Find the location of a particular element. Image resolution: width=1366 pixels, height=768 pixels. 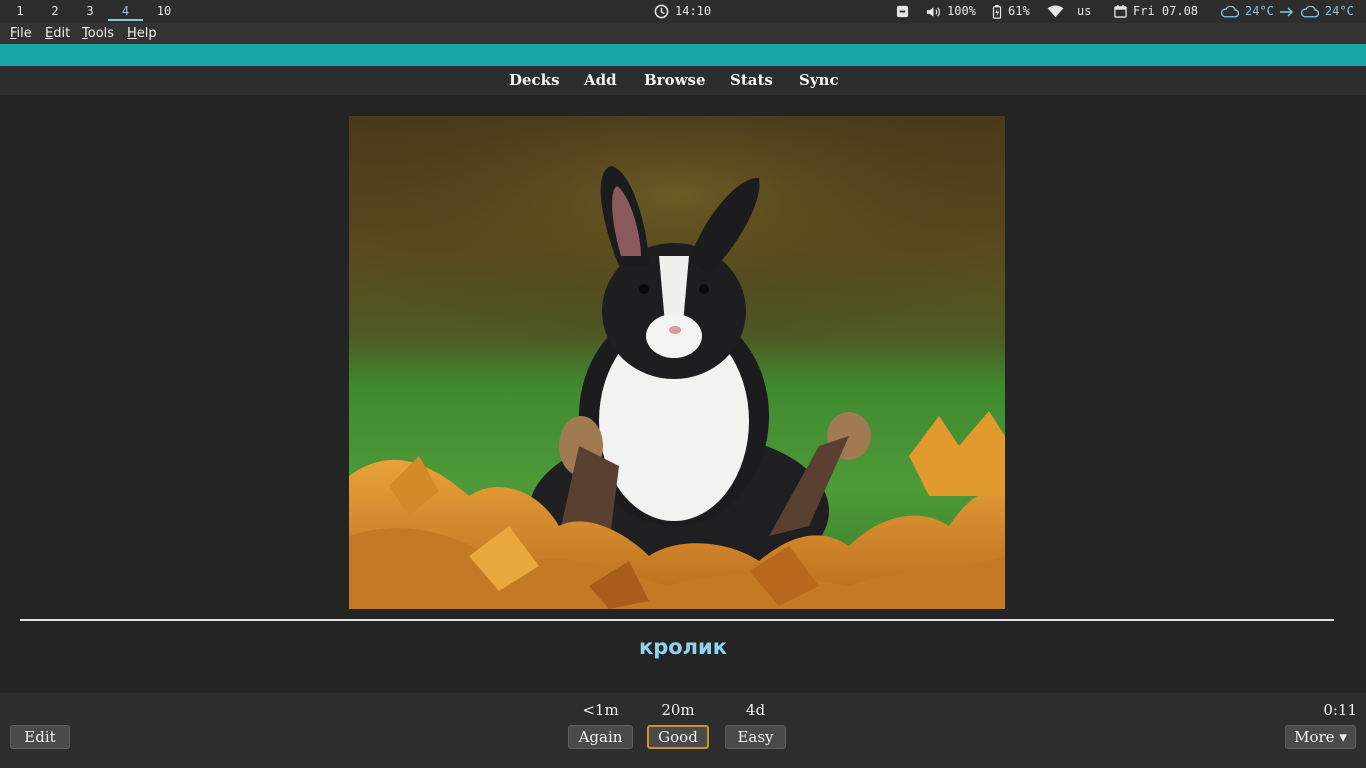

keyboard-layout-label: us is located at coordinates (1084, 11).